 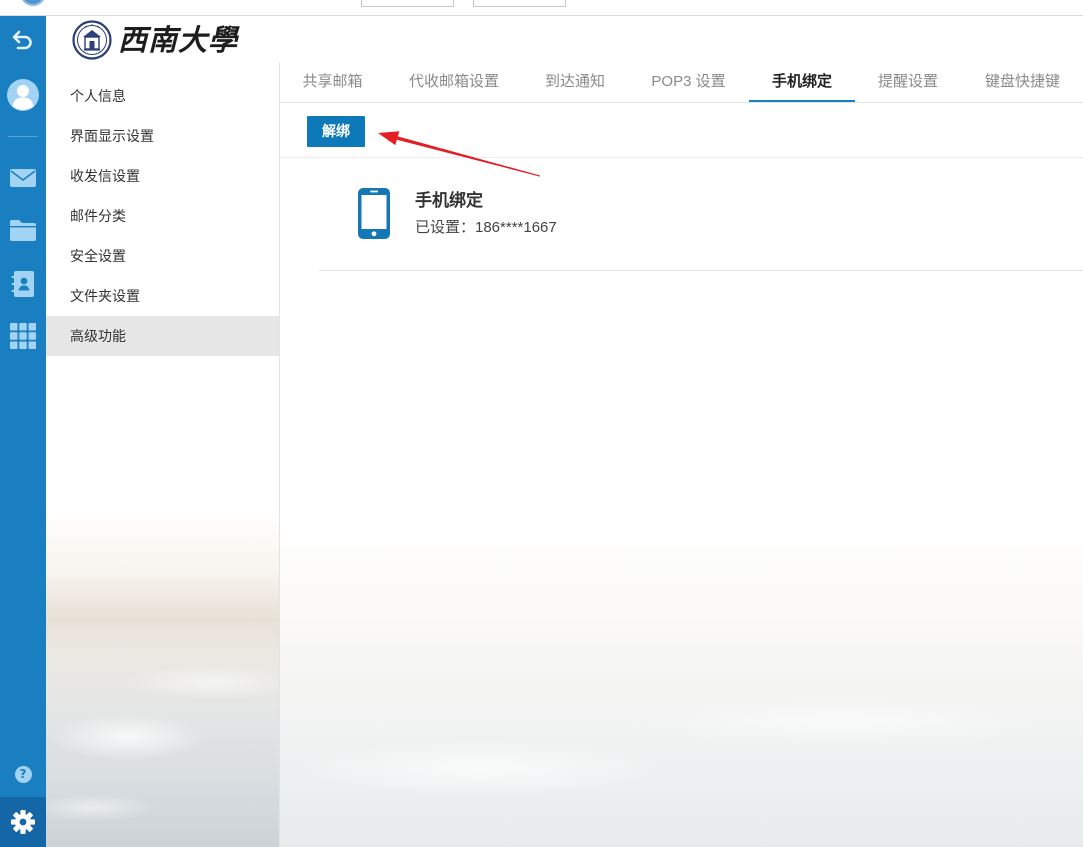 I want to click on sidebar-item-label: 个人信息, so click(x=98, y=96).